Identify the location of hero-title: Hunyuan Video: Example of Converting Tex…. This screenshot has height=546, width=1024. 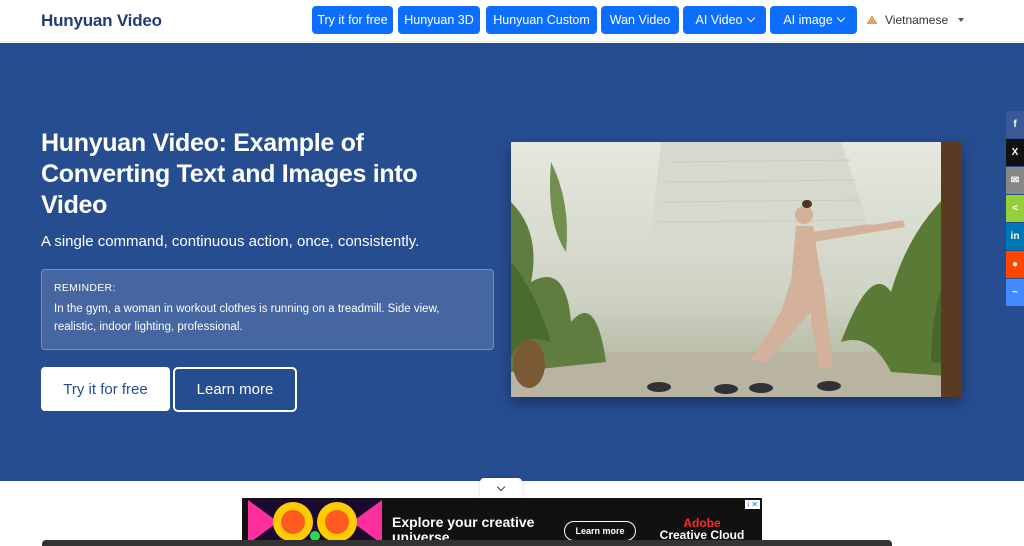
(229, 174).